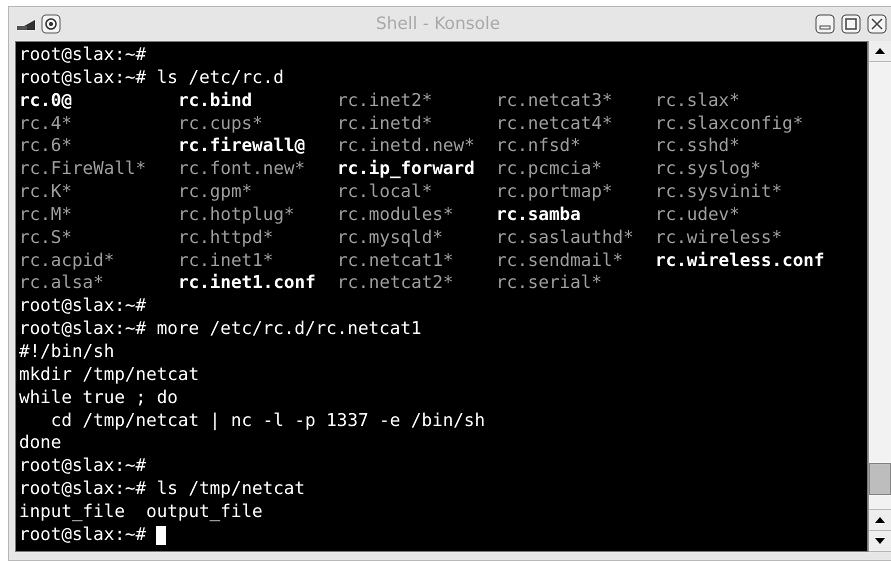 This screenshot has height=561, width=891. What do you see at coordinates (384, 101) in the screenshot?
I see `file-name: rc.inet2*` at bounding box center [384, 101].